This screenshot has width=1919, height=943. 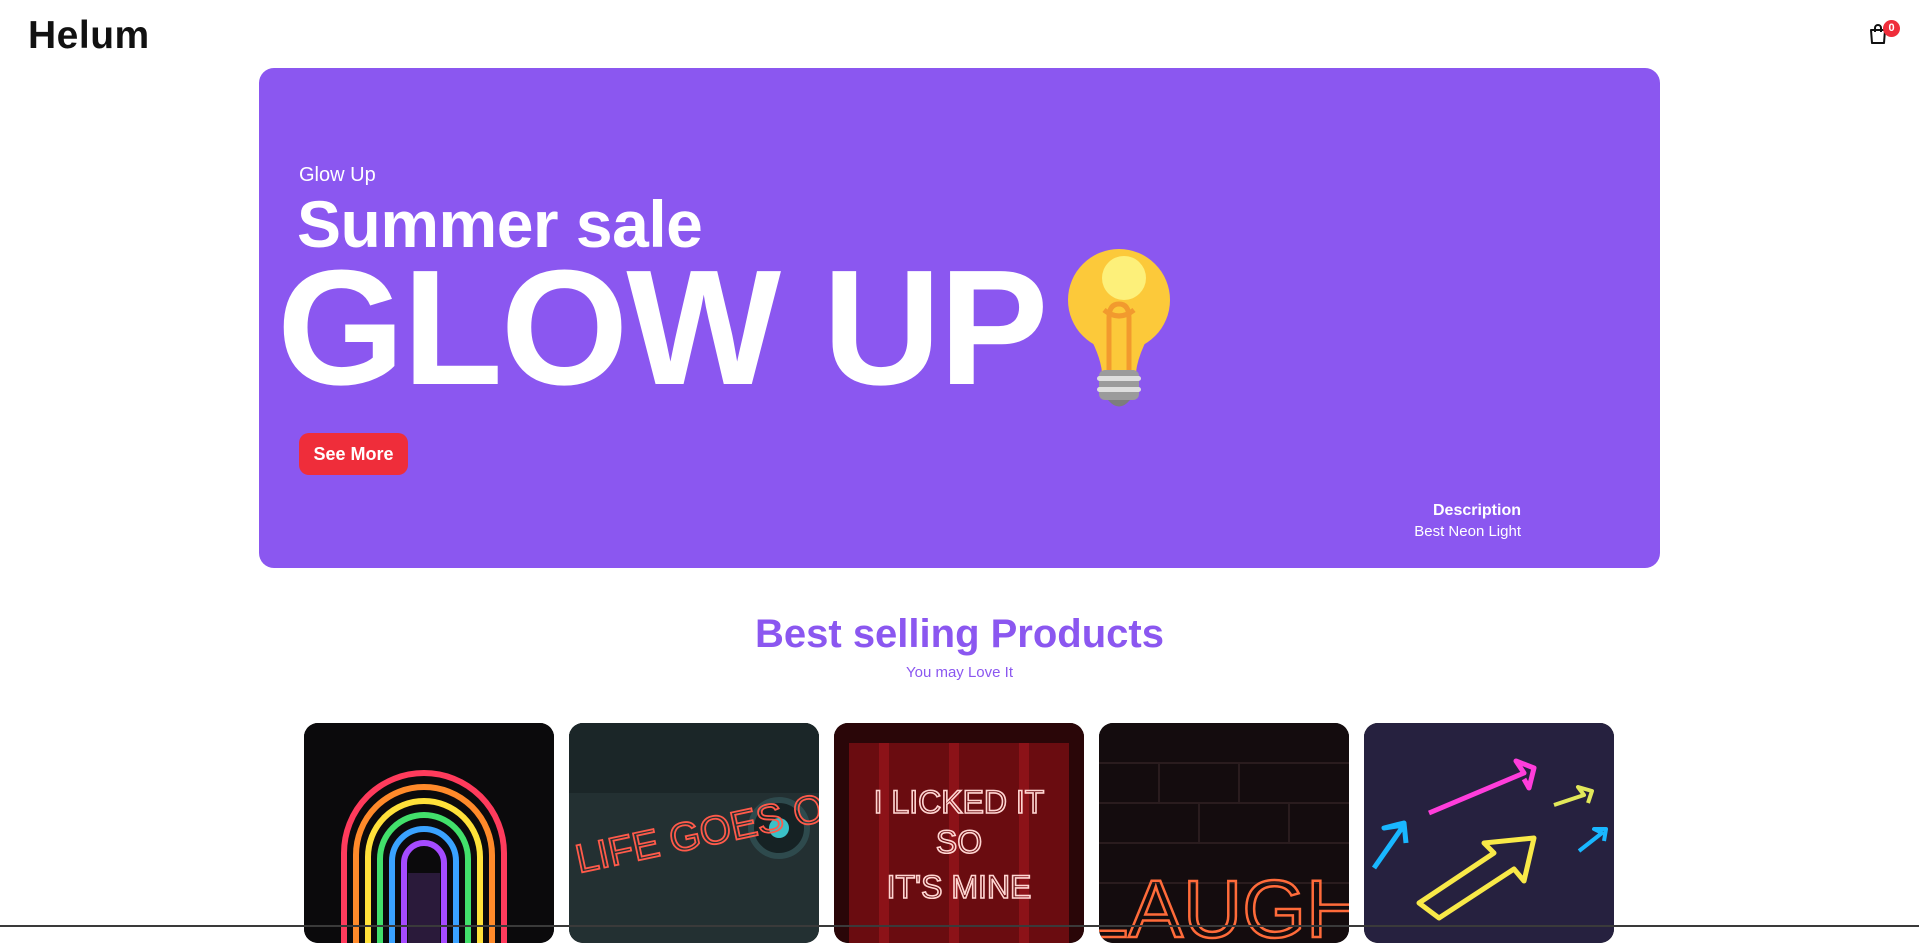 What do you see at coordinates (959, 672) in the screenshot?
I see `section-subtitle: You may Love It` at bounding box center [959, 672].